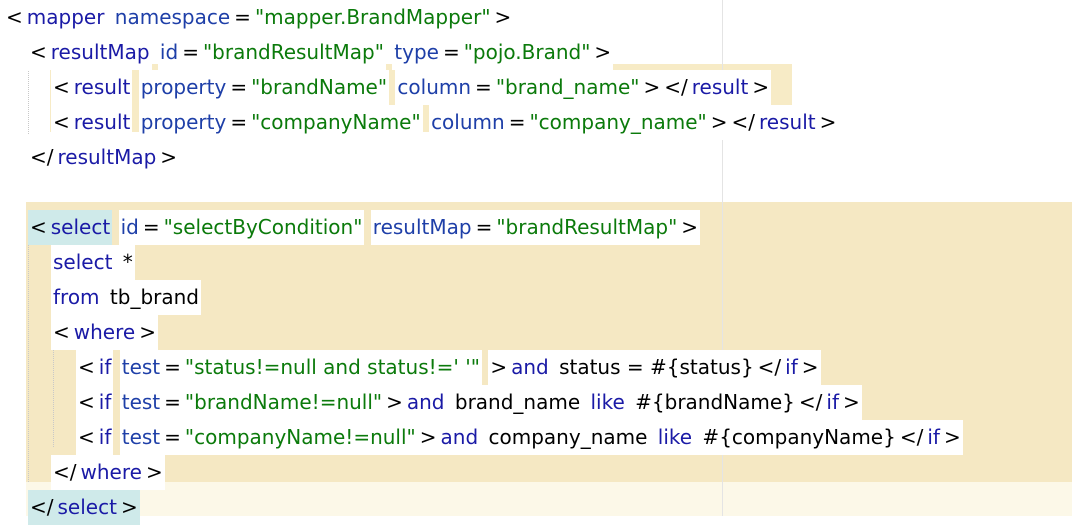  What do you see at coordinates (283, 402) in the screenshot?
I see `code-token: "brandName!=null"` at bounding box center [283, 402].